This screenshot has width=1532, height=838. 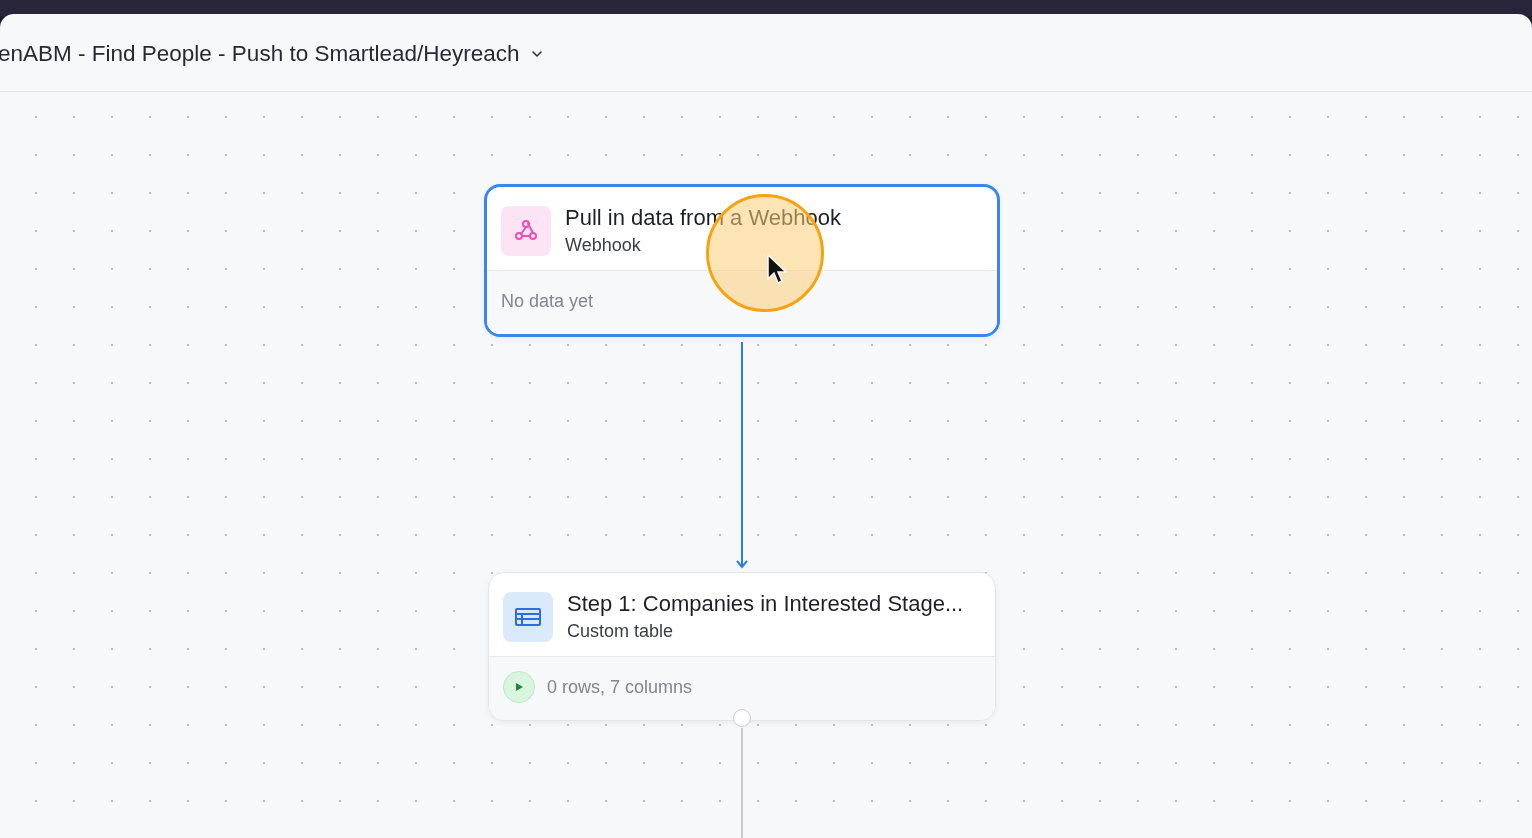 What do you see at coordinates (528, 616) in the screenshot?
I see `table-icon` at bounding box center [528, 616].